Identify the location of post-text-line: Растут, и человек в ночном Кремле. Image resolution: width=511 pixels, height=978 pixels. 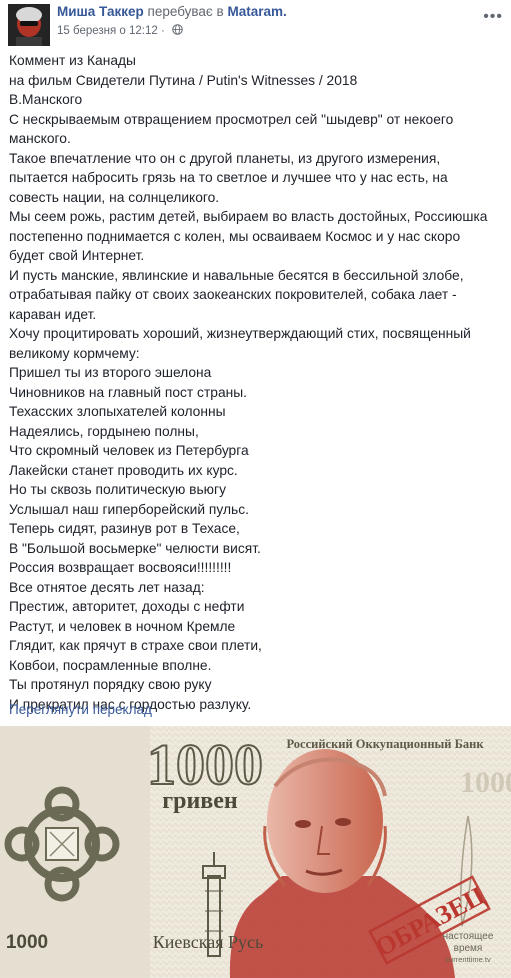
(122, 626).